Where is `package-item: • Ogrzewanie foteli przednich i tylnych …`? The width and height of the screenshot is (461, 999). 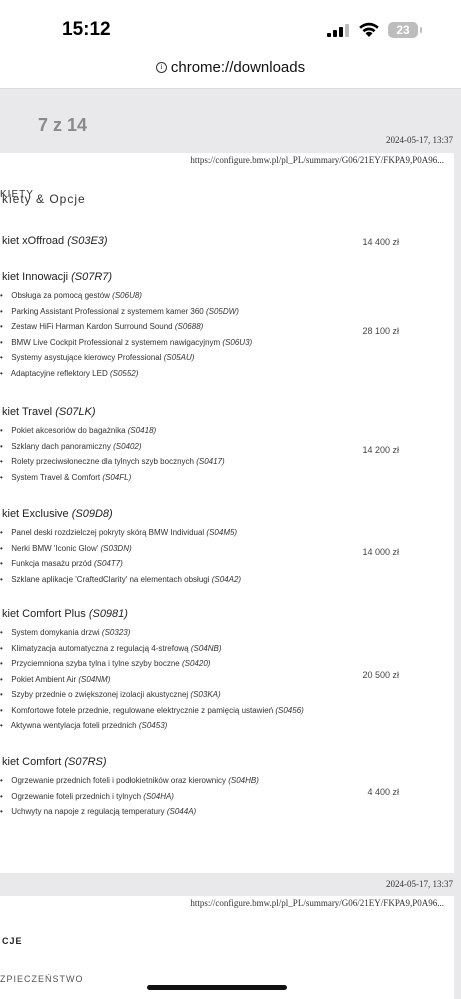 package-item: • Ogrzewanie foteli przednich i tylnych … is located at coordinates (87, 796).